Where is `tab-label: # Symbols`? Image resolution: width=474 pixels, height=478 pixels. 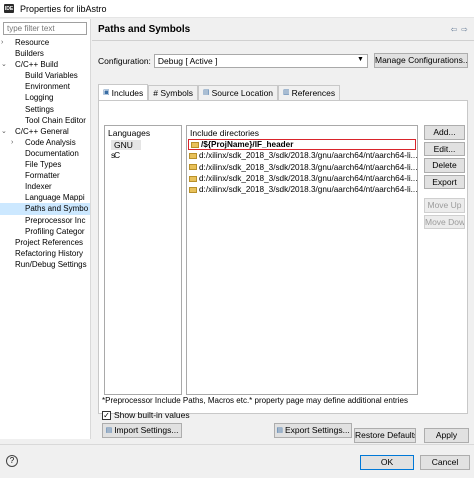
tab-label: # Symbols is located at coordinates (173, 93).